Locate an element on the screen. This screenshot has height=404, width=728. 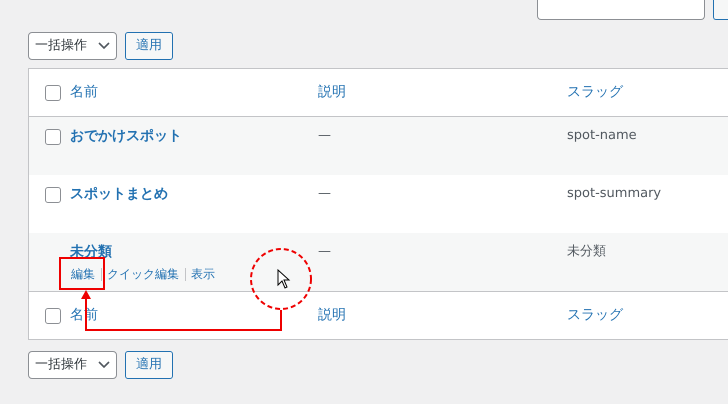
row-action-link: クイック編集 is located at coordinates (143, 274).